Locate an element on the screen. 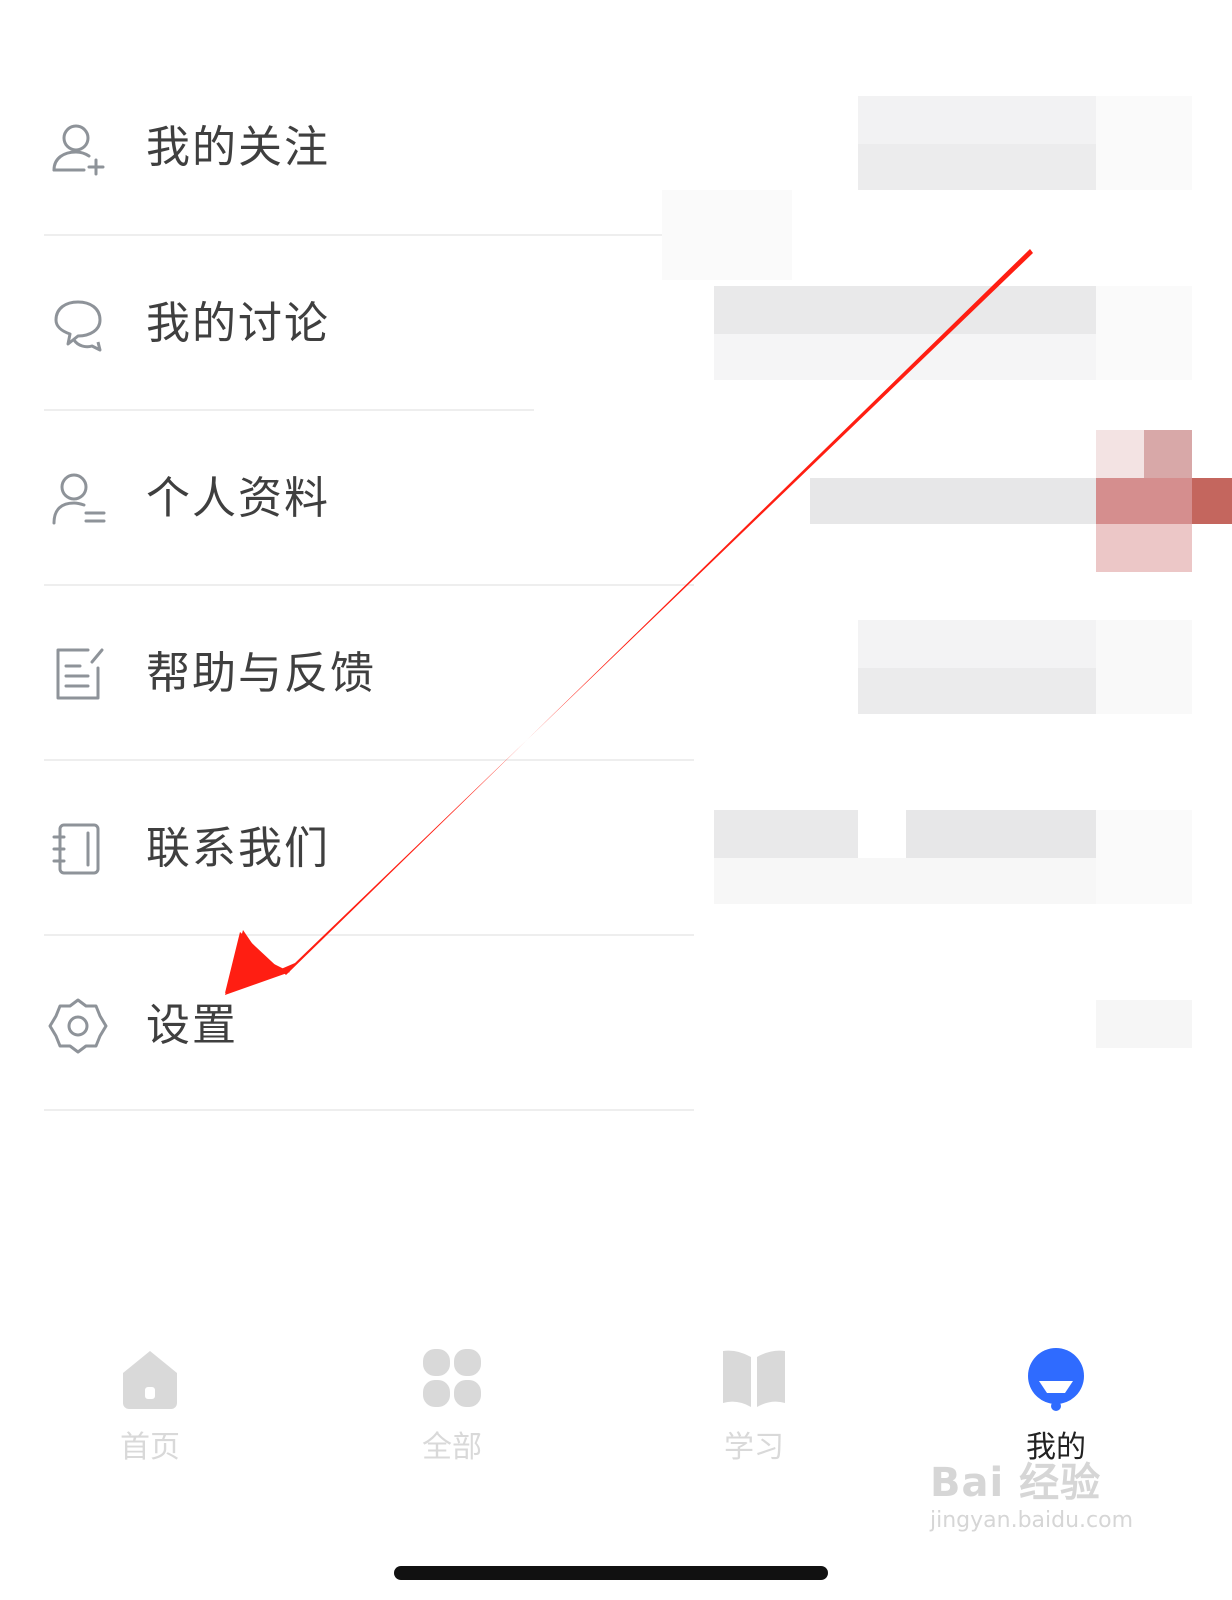 This screenshot has height=1600, width=1232. bottom-tab-bar: 首页 全部 学习 我的 is located at coordinates (616, 1405).